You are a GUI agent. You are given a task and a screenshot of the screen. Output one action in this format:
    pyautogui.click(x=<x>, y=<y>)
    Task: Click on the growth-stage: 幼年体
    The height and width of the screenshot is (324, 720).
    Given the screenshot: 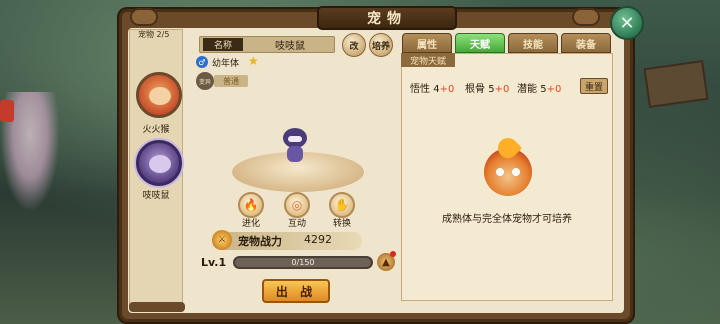 What is the action you would take?
    pyautogui.click(x=226, y=64)
    